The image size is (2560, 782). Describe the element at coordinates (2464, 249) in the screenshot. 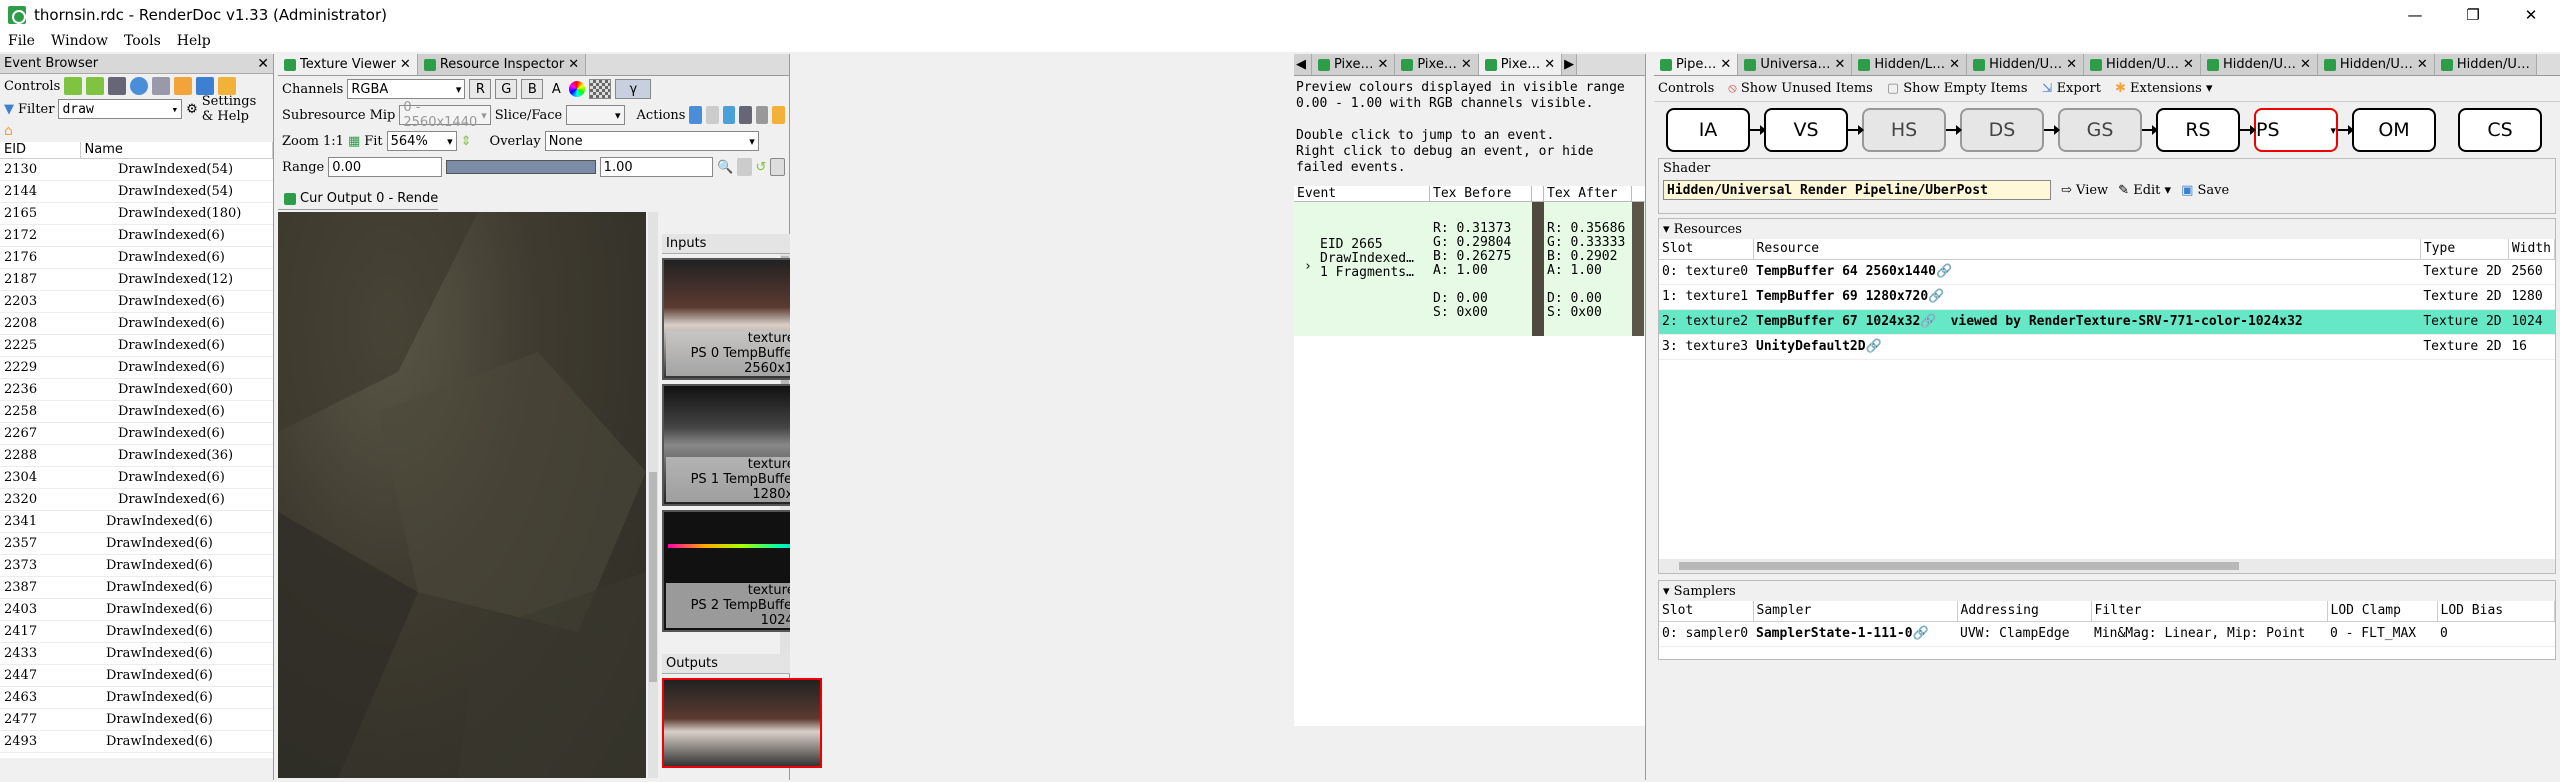

I see `type-column-header: Type` at that location.